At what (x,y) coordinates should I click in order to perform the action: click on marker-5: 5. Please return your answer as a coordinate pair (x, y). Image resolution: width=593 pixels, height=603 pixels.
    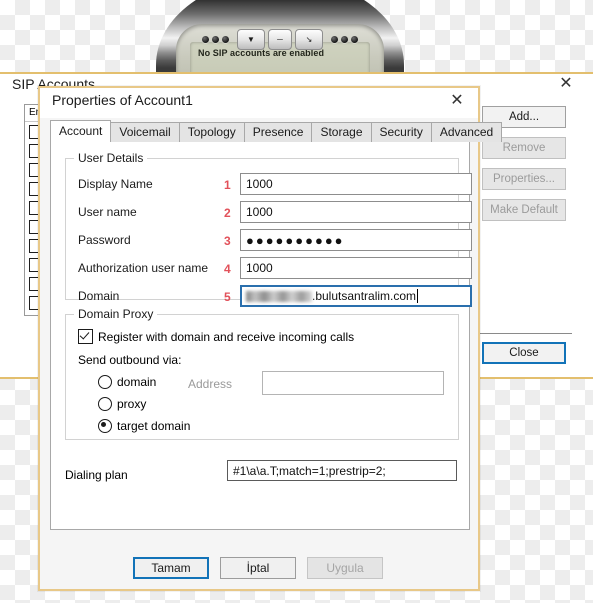
    Looking at the image, I should click on (227, 297).